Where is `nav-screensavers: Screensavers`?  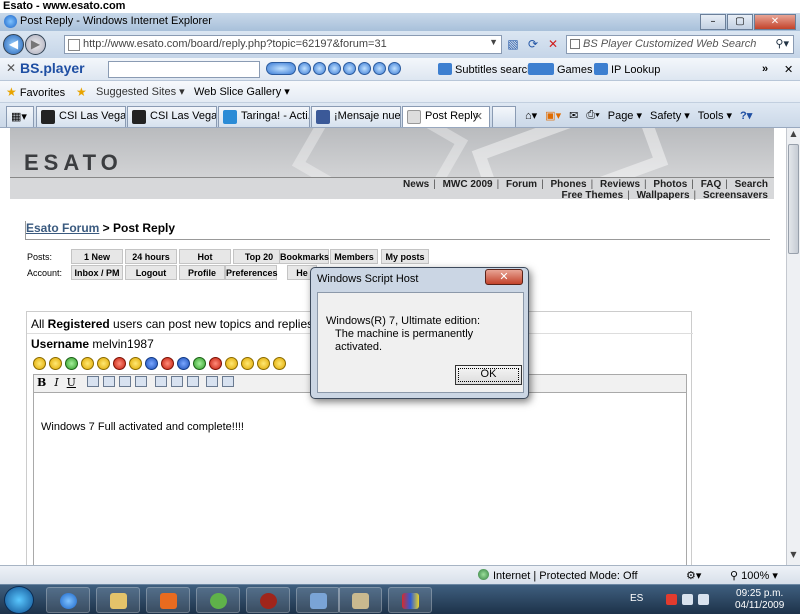
nav-screensavers: Screensavers is located at coordinates (735, 195).